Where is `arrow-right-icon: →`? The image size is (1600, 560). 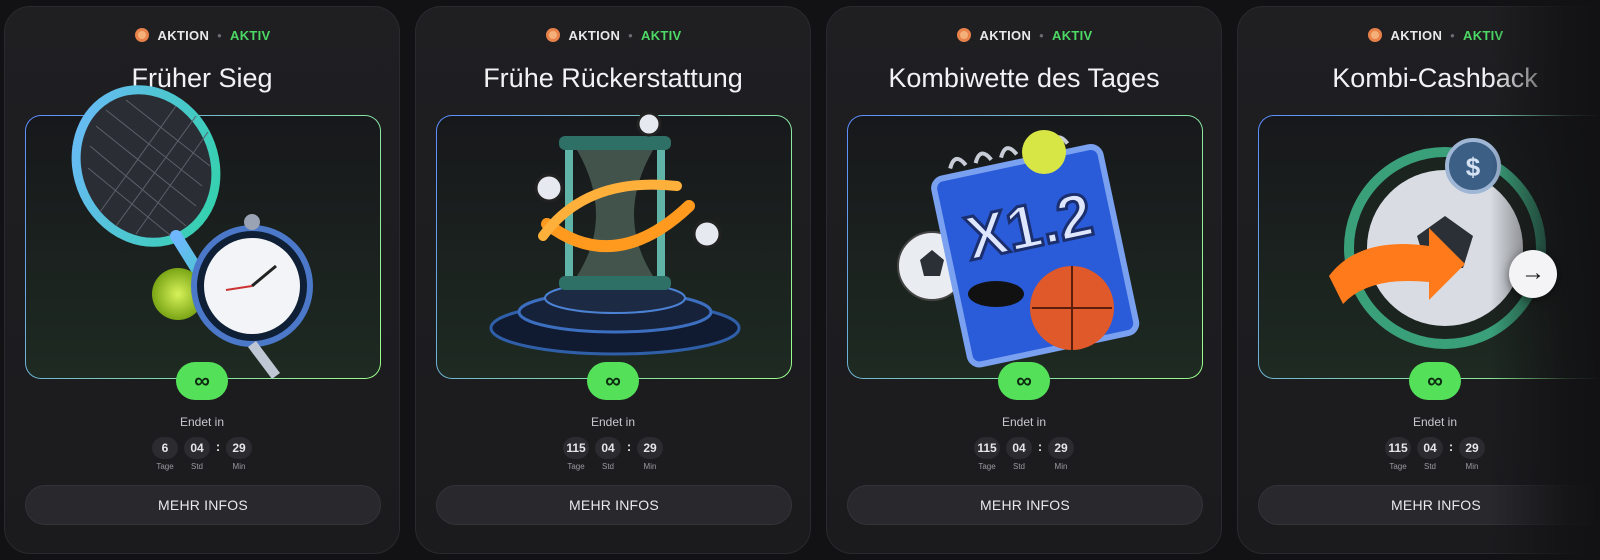
arrow-right-icon: → is located at coordinates (1533, 272).